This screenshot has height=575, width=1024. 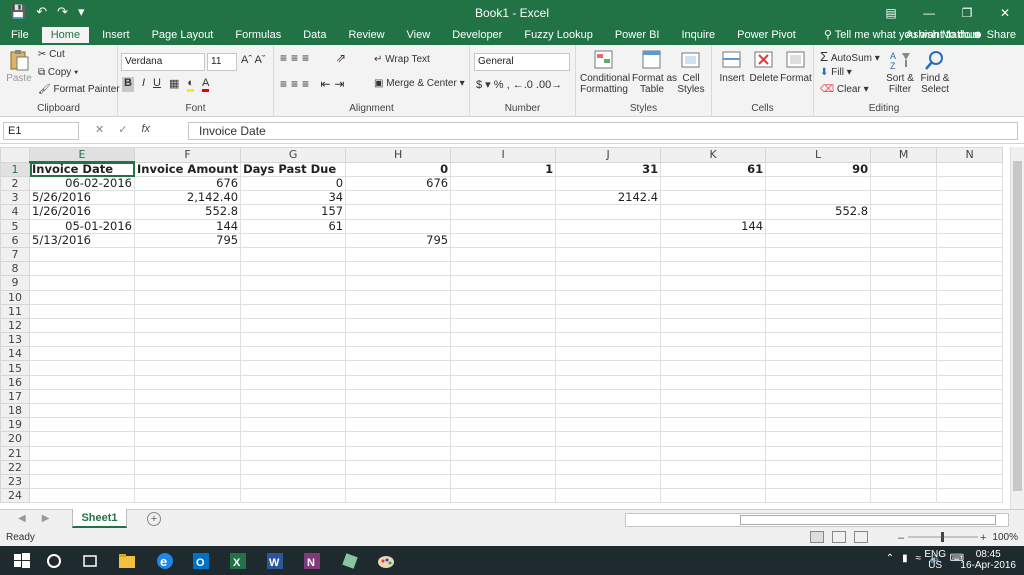 I want to click on cell-j21, so click(x=608, y=453).